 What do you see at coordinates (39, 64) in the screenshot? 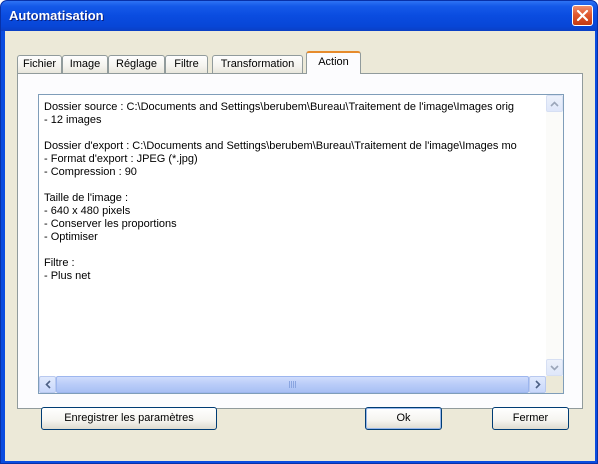
I see `tab-fichier: Fichier` at bounding box center [39, 64].